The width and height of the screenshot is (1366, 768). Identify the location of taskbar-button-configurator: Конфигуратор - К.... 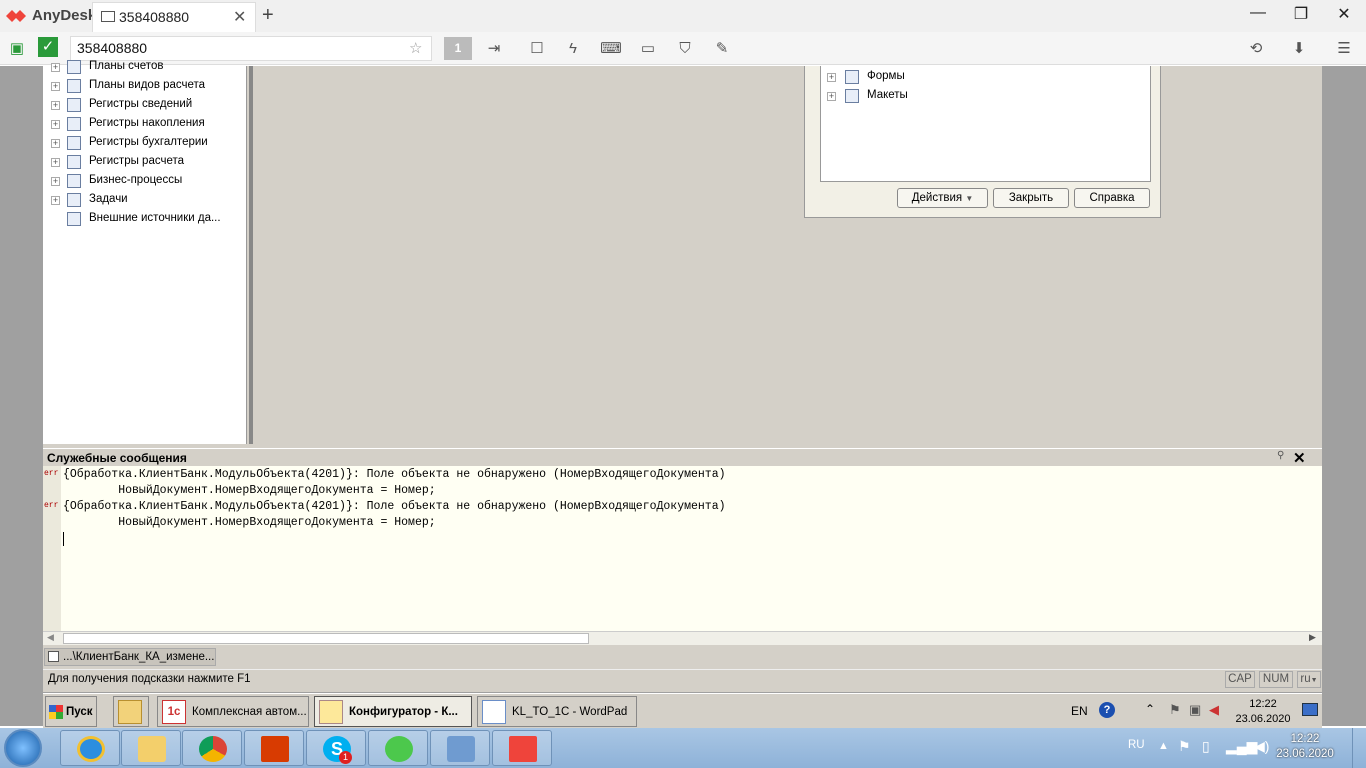
(393, 711).